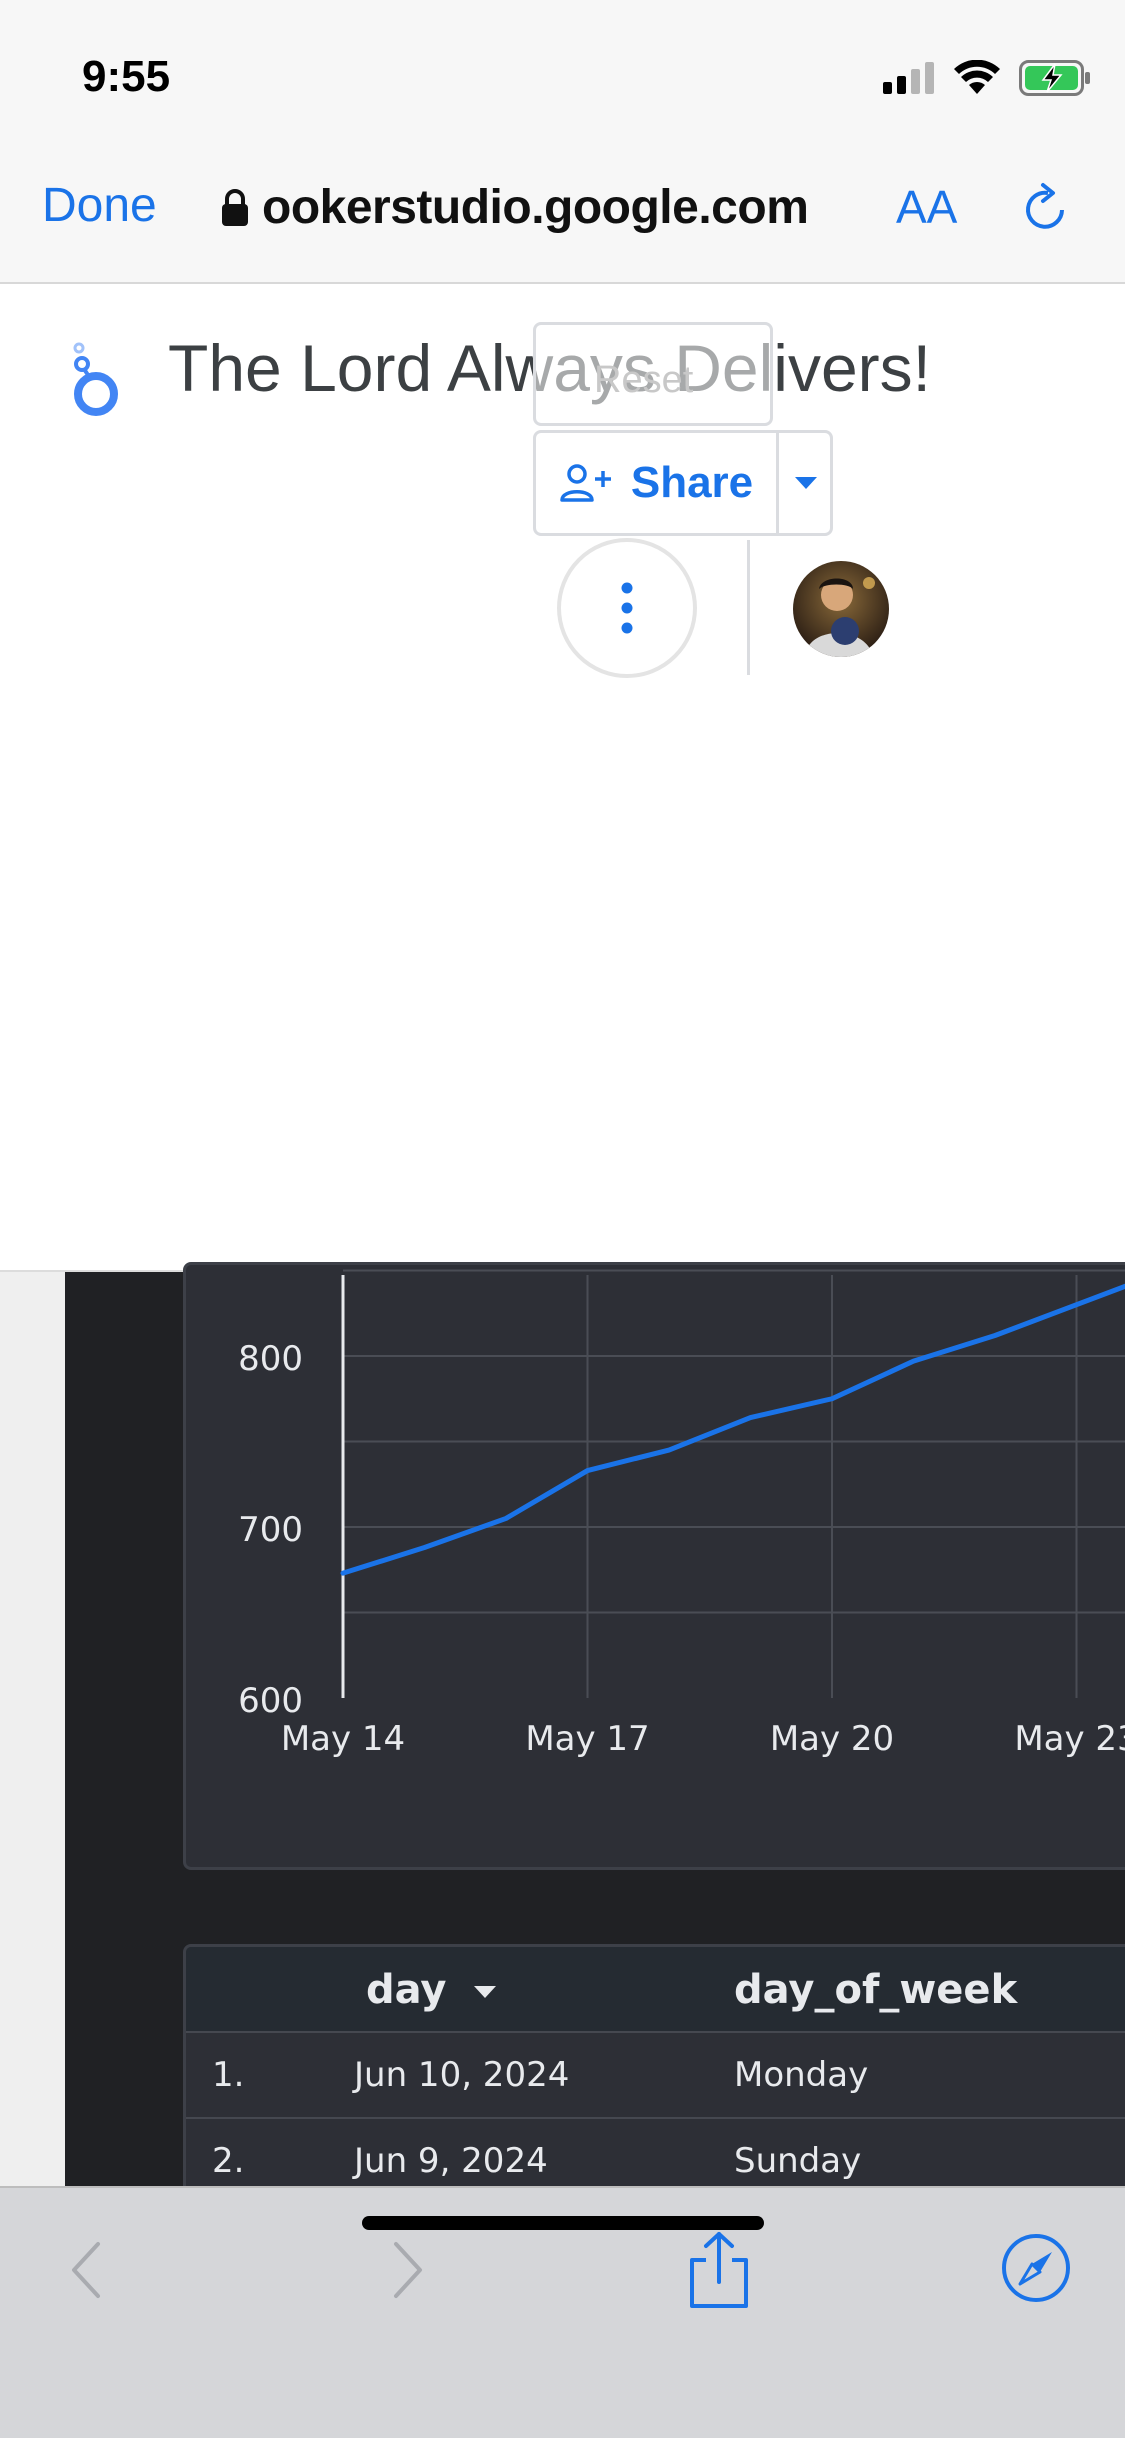  I want to click on share-button: Share, so click(656, 483).